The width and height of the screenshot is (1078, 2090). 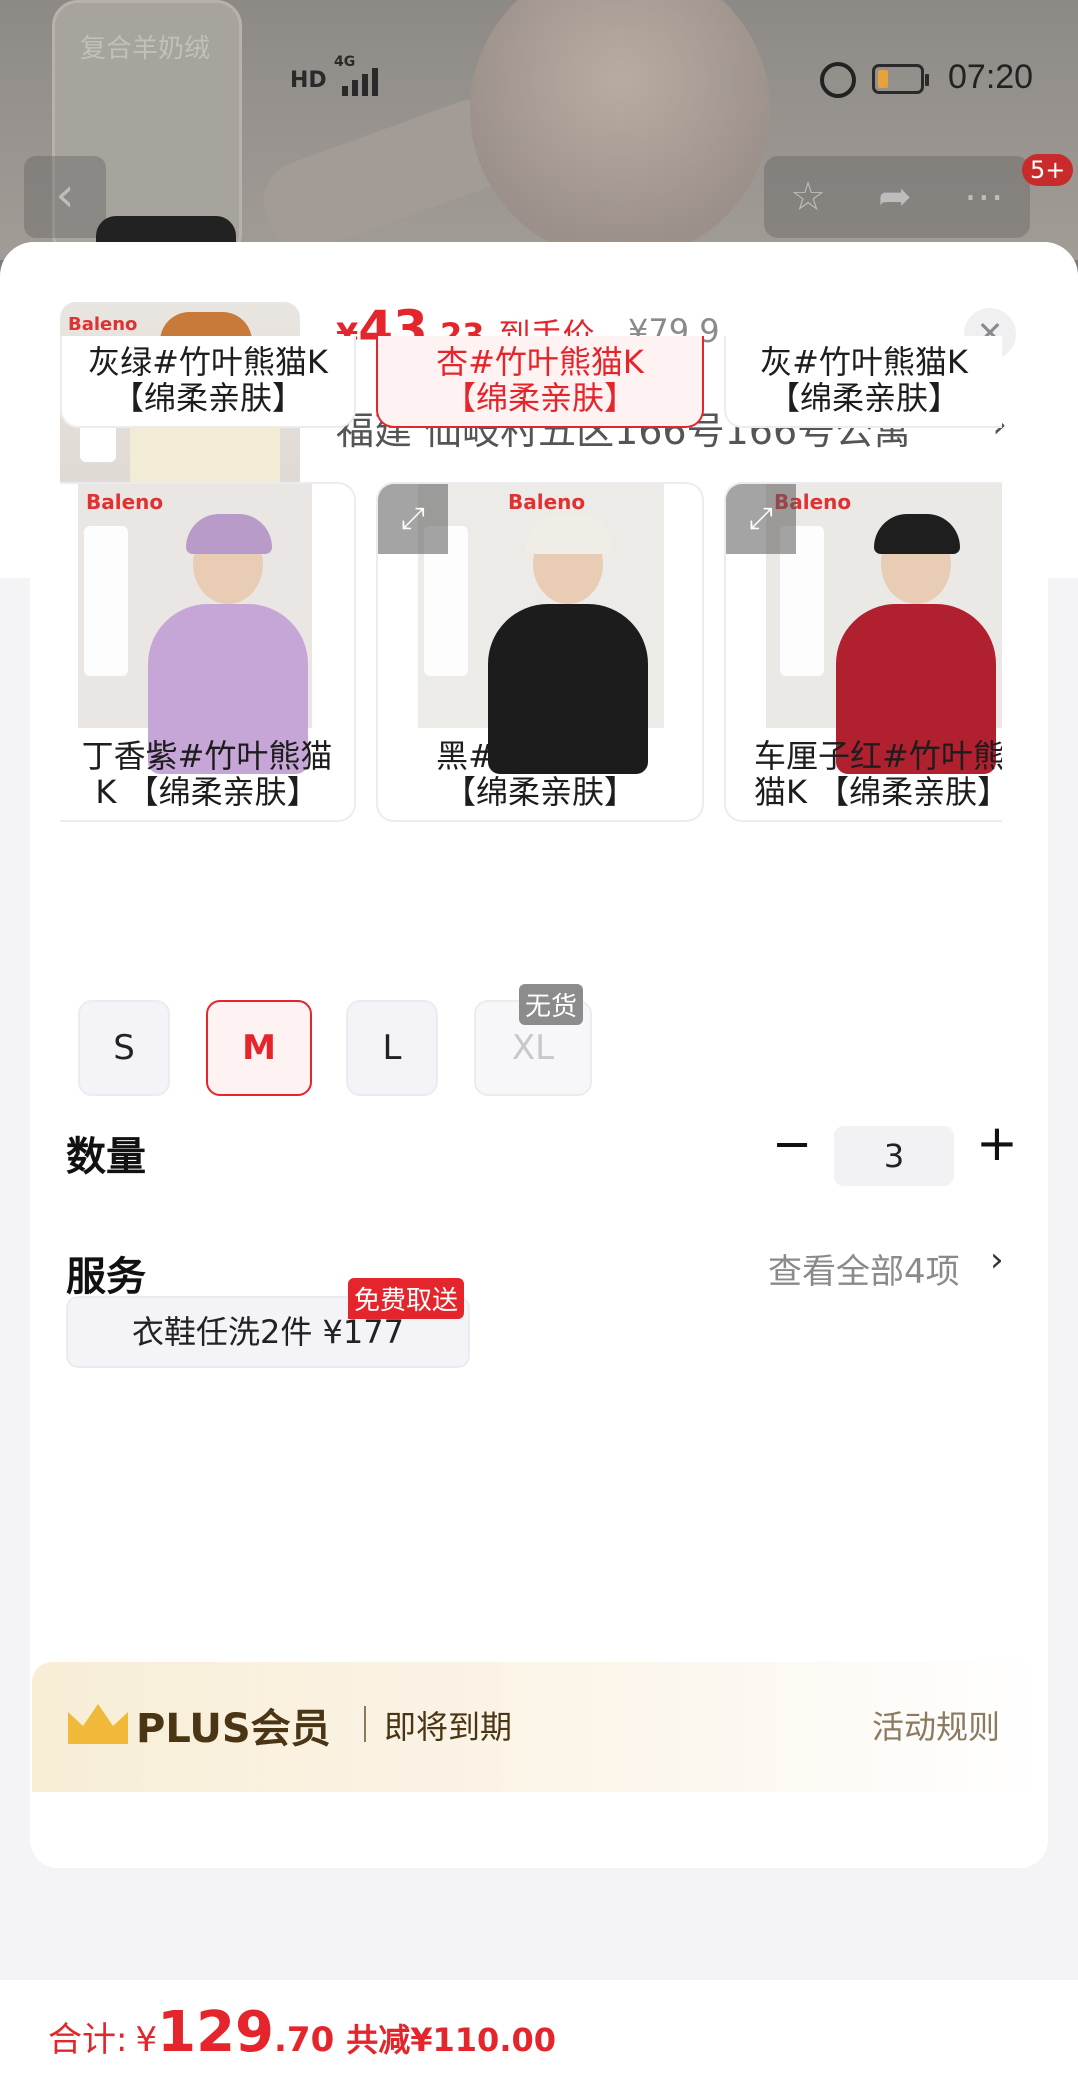 What do you see at coordinates (983, 197) in the screenshot?
I see `more-icon: ⋯` at bounding box center [983, 197].